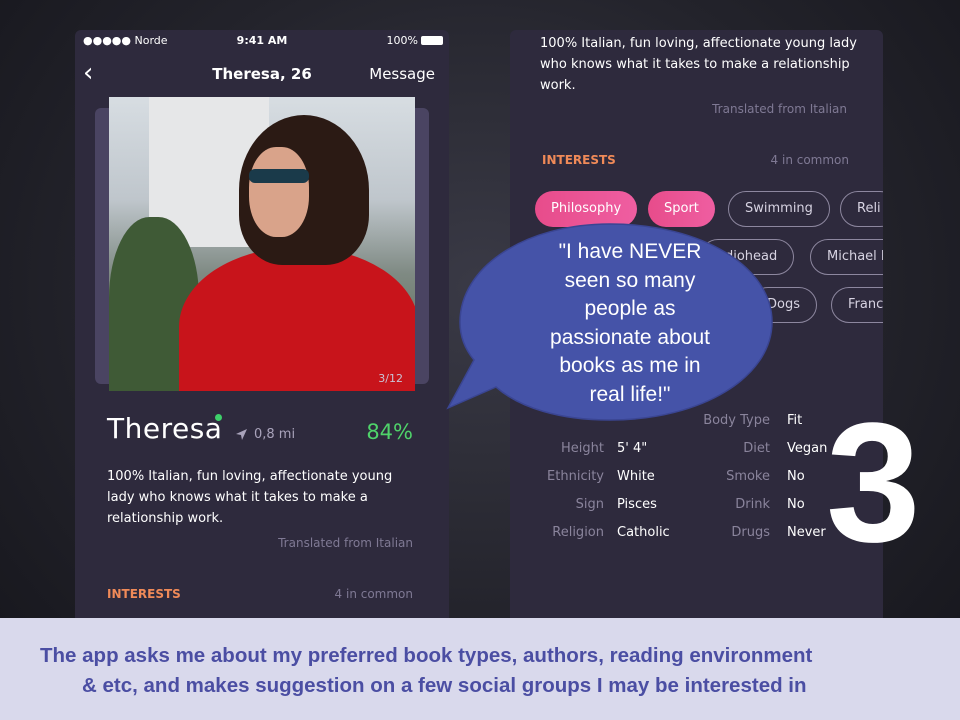  Describe the element at coordinates (756, 448) in the screenshot. I see `attr-label-diet: Diet` at that location.